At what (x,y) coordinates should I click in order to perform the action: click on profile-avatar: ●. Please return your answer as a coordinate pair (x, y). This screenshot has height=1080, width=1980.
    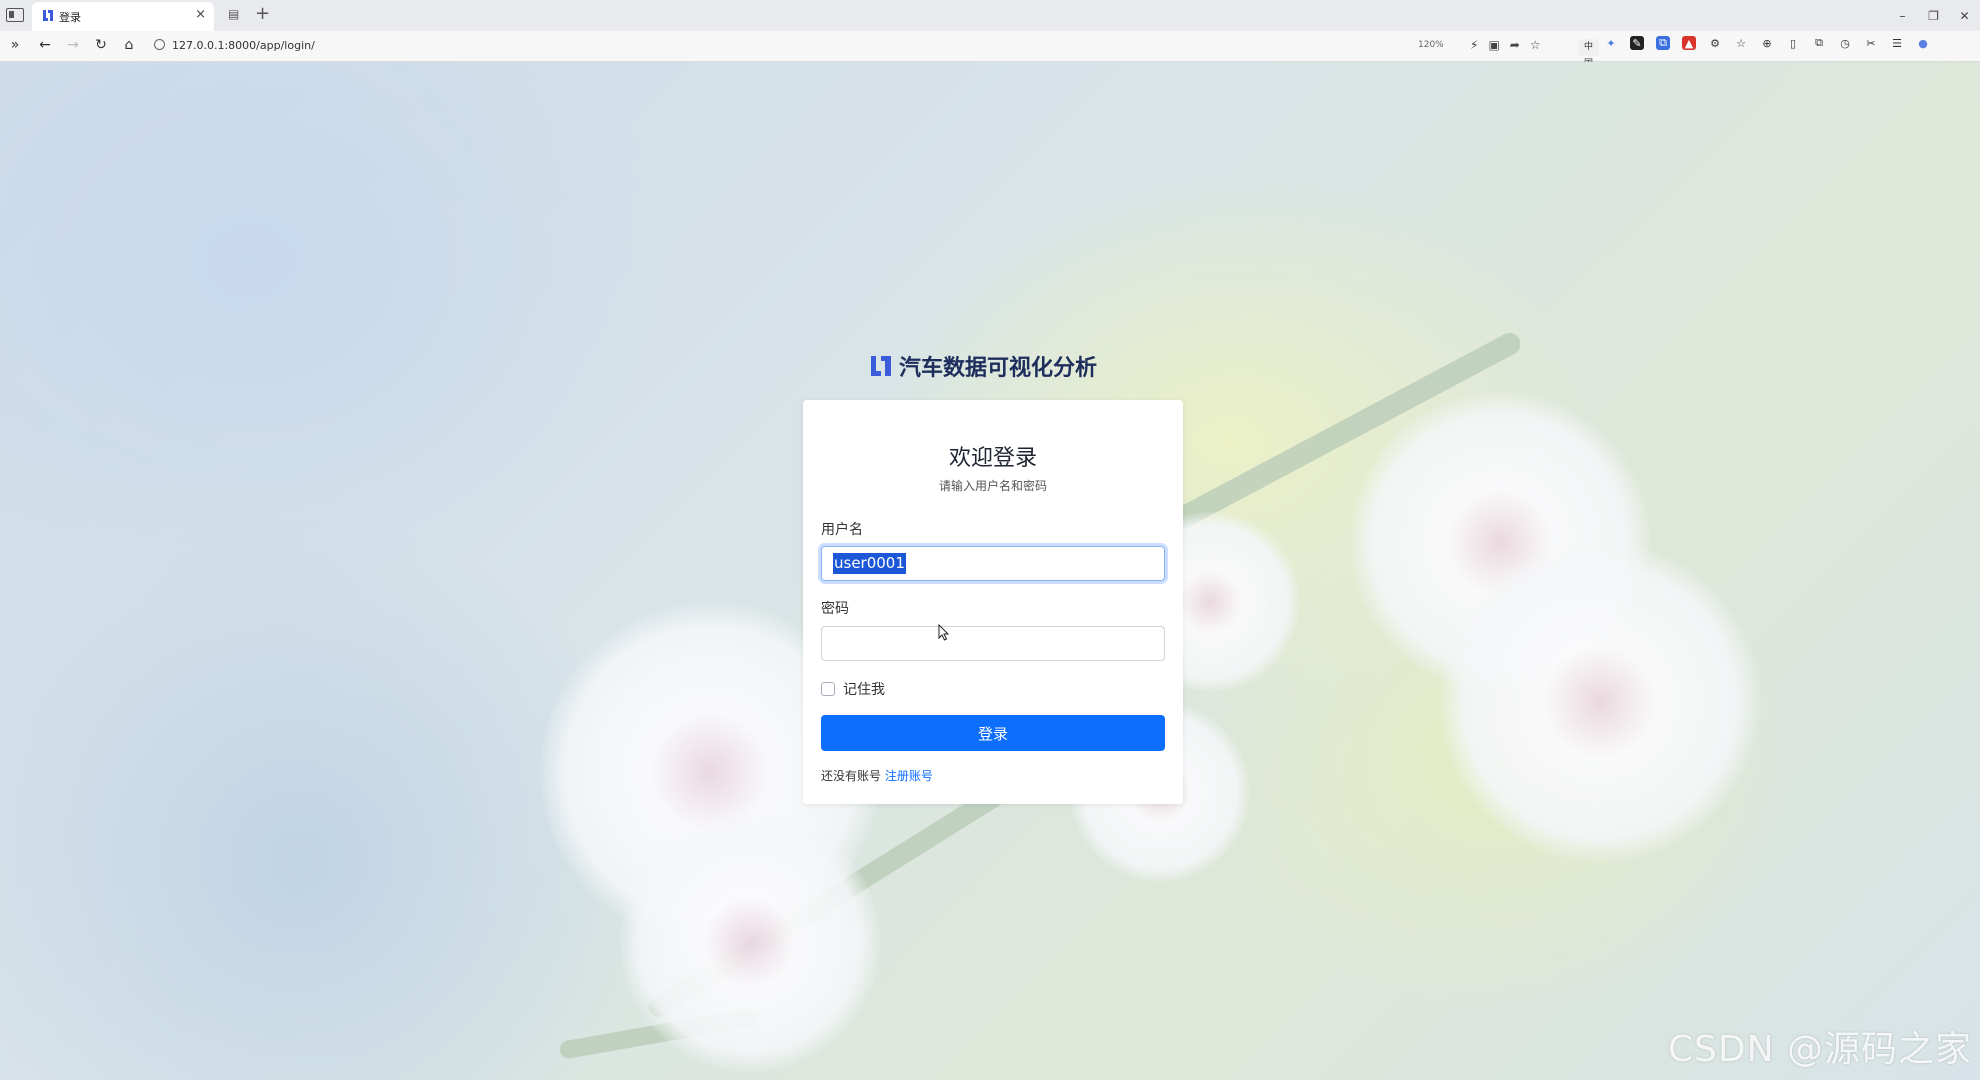
    Looking at the image, I should click on (1923, 43).